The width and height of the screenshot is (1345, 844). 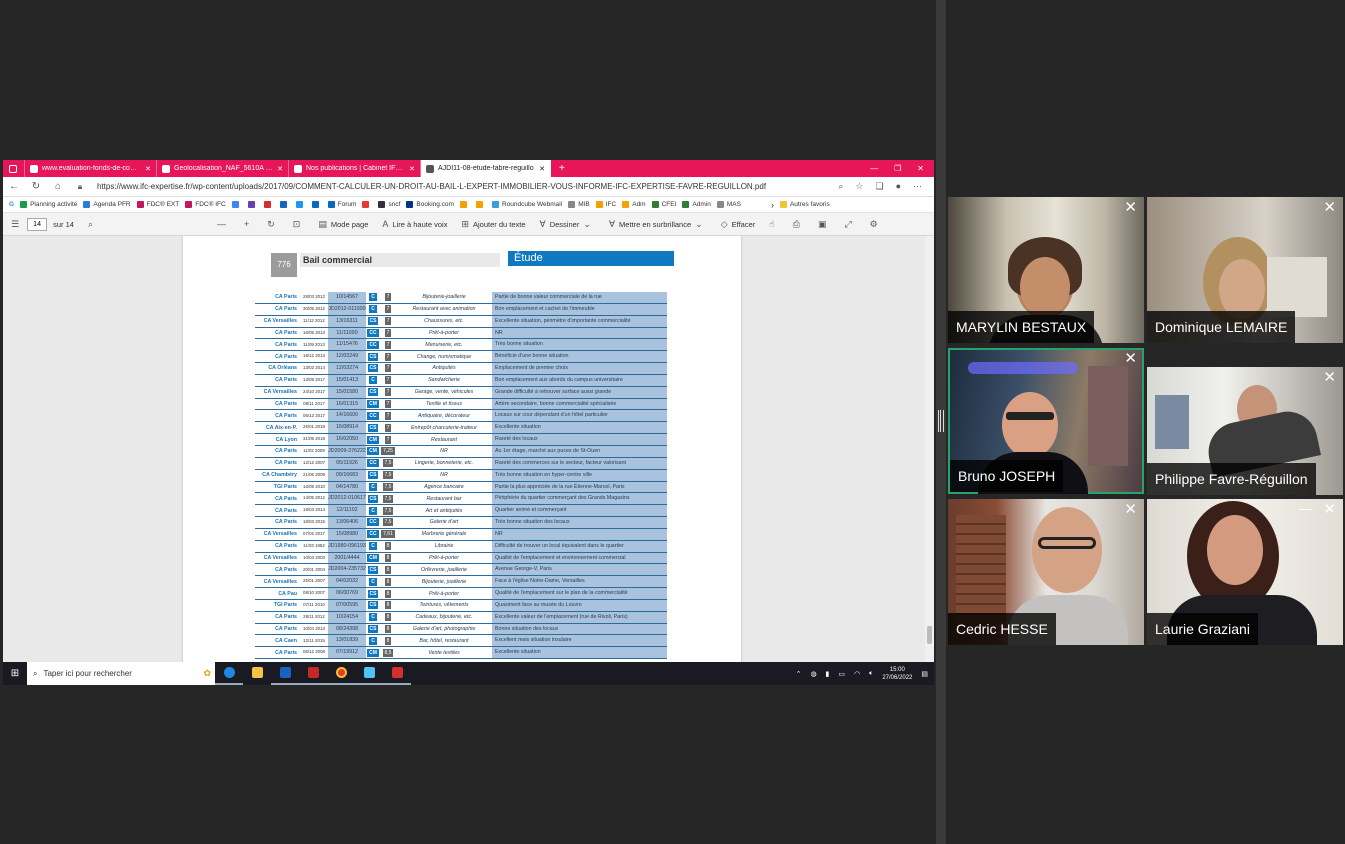 I want to click on collections-icon: ❏, so click(x=879, y=186).